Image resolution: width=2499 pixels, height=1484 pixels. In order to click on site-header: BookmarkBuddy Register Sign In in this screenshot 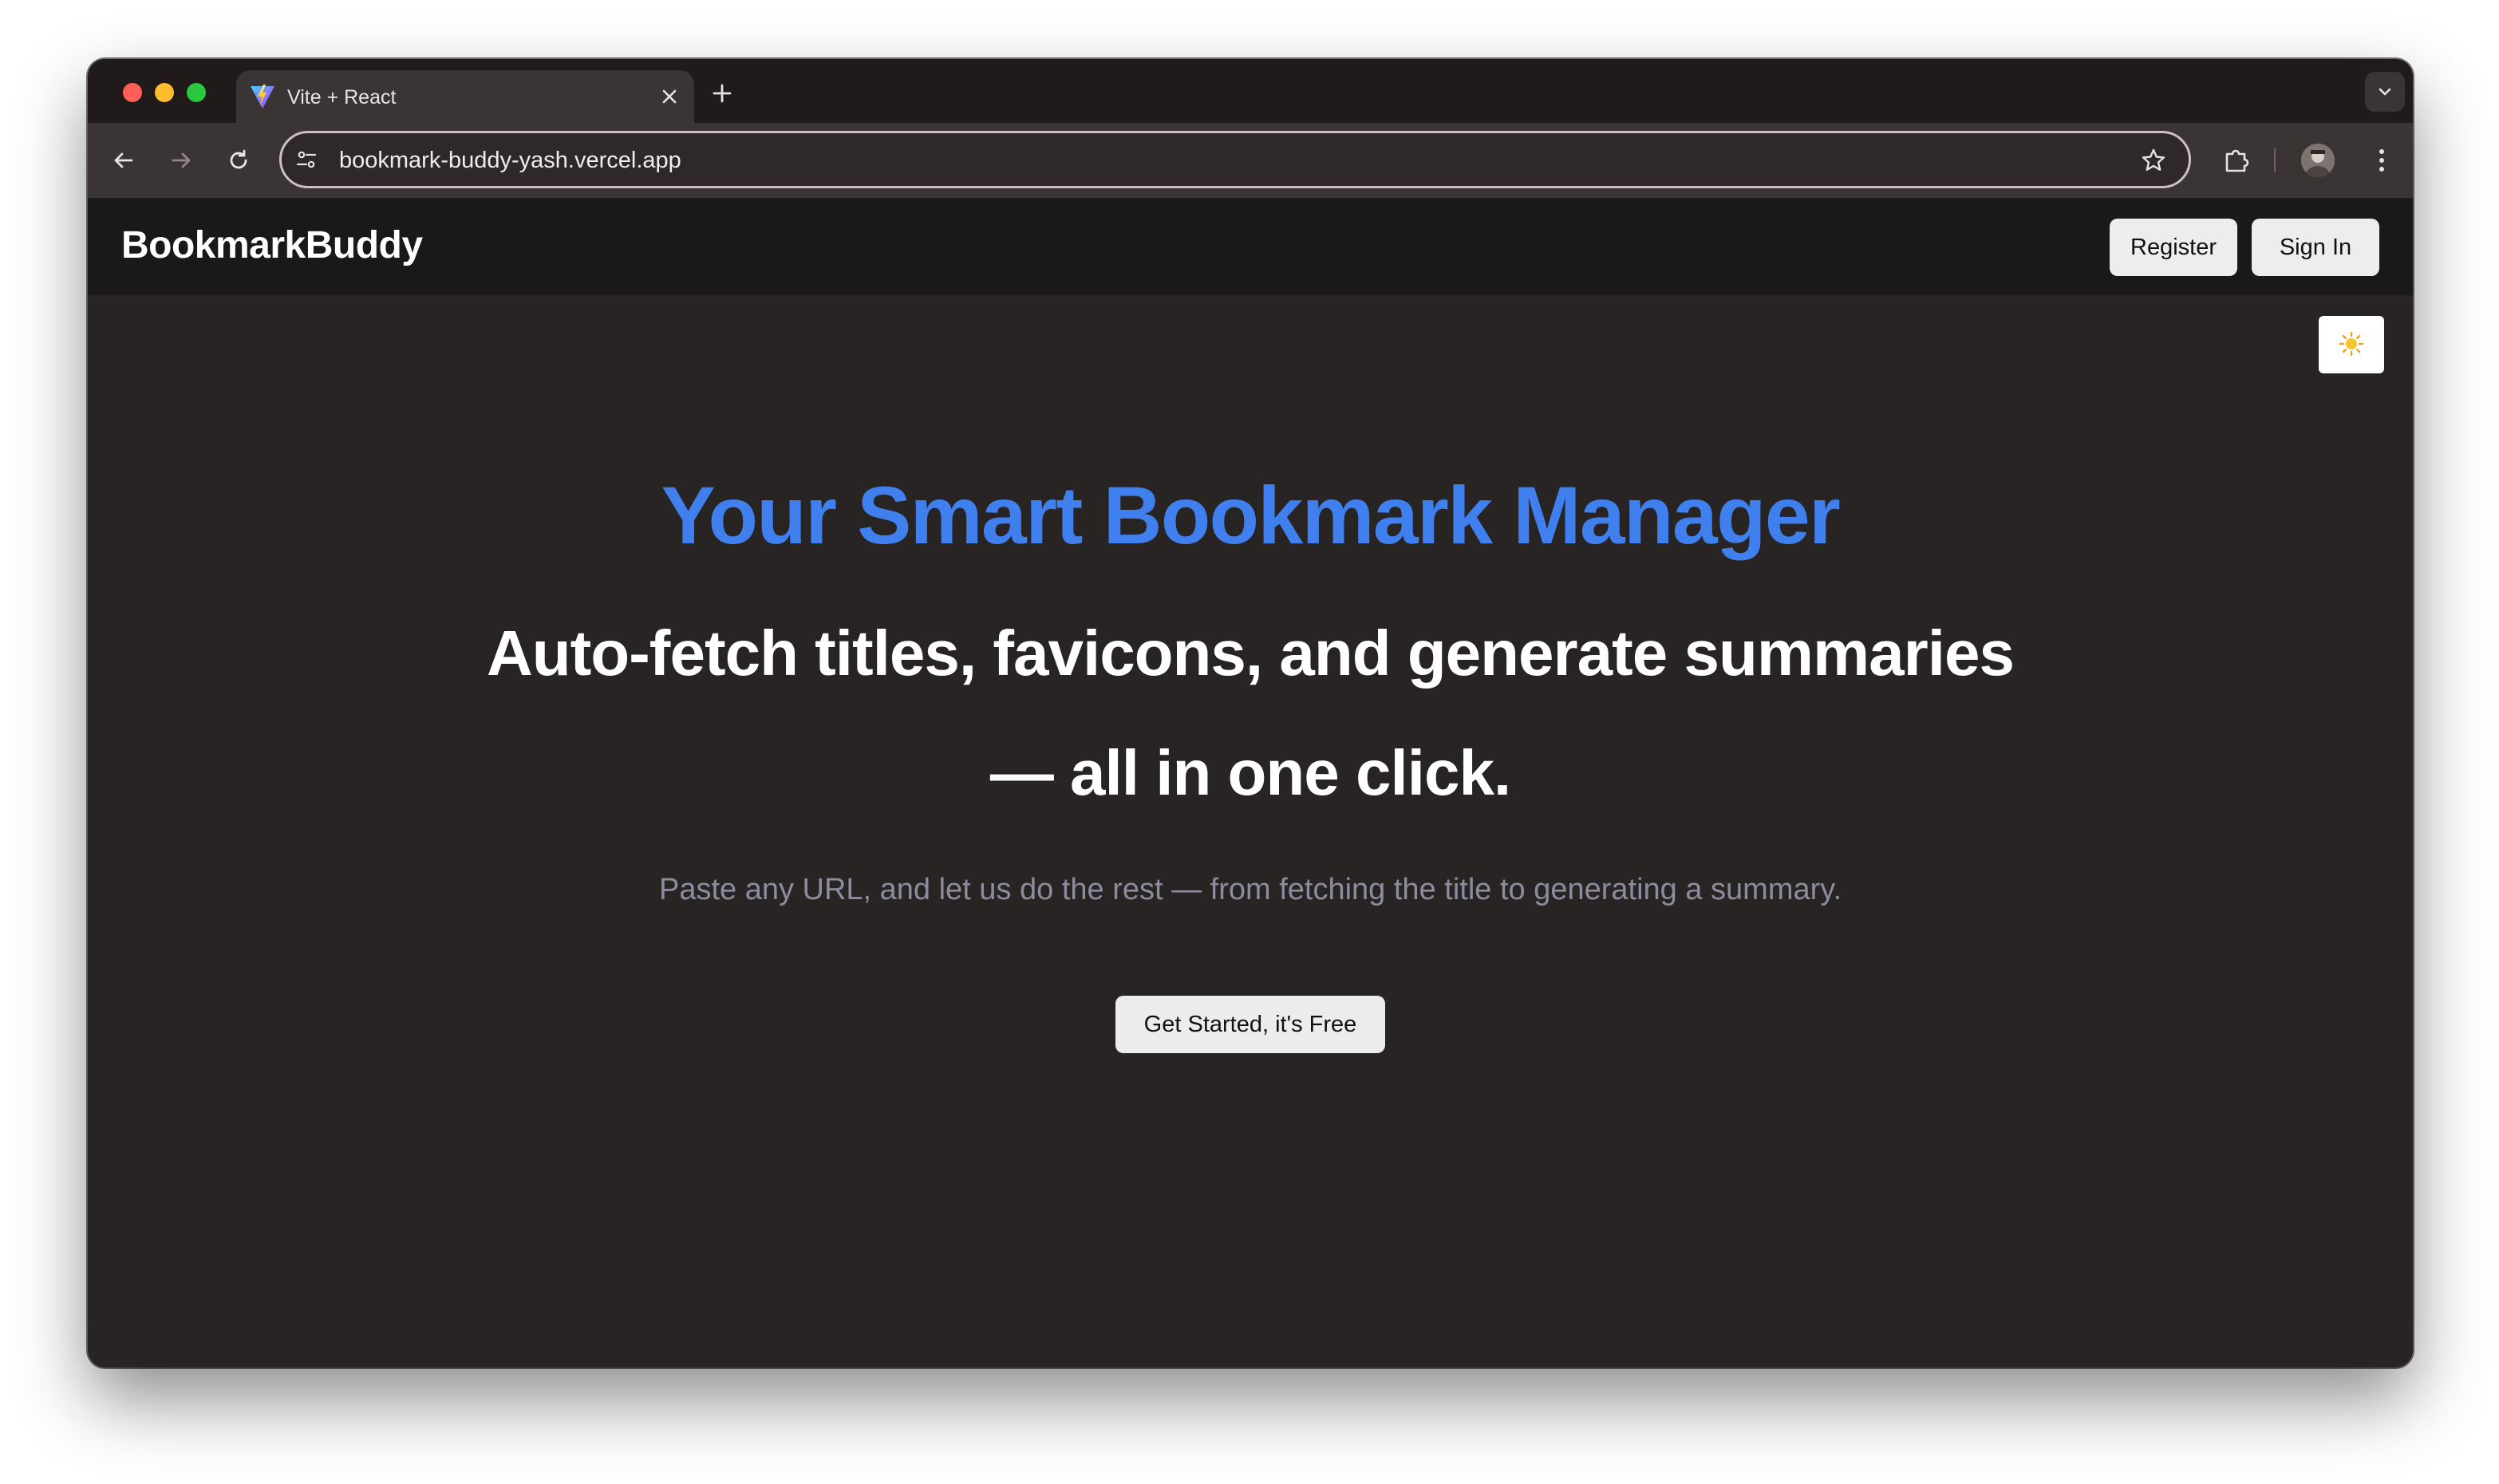, I will do `click(1250, 246)`.